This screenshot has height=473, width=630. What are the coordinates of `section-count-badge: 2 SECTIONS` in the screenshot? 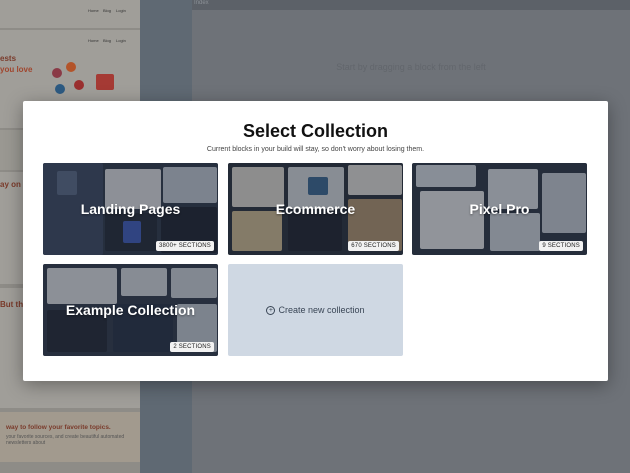 It's located at (192, 347).